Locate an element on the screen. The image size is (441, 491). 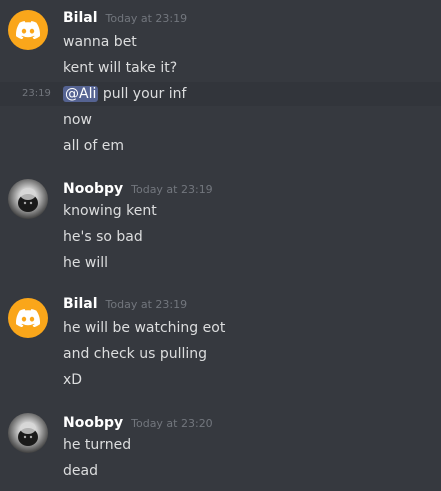
message-text: he will be watching eot is located at coordinates (144, 328).